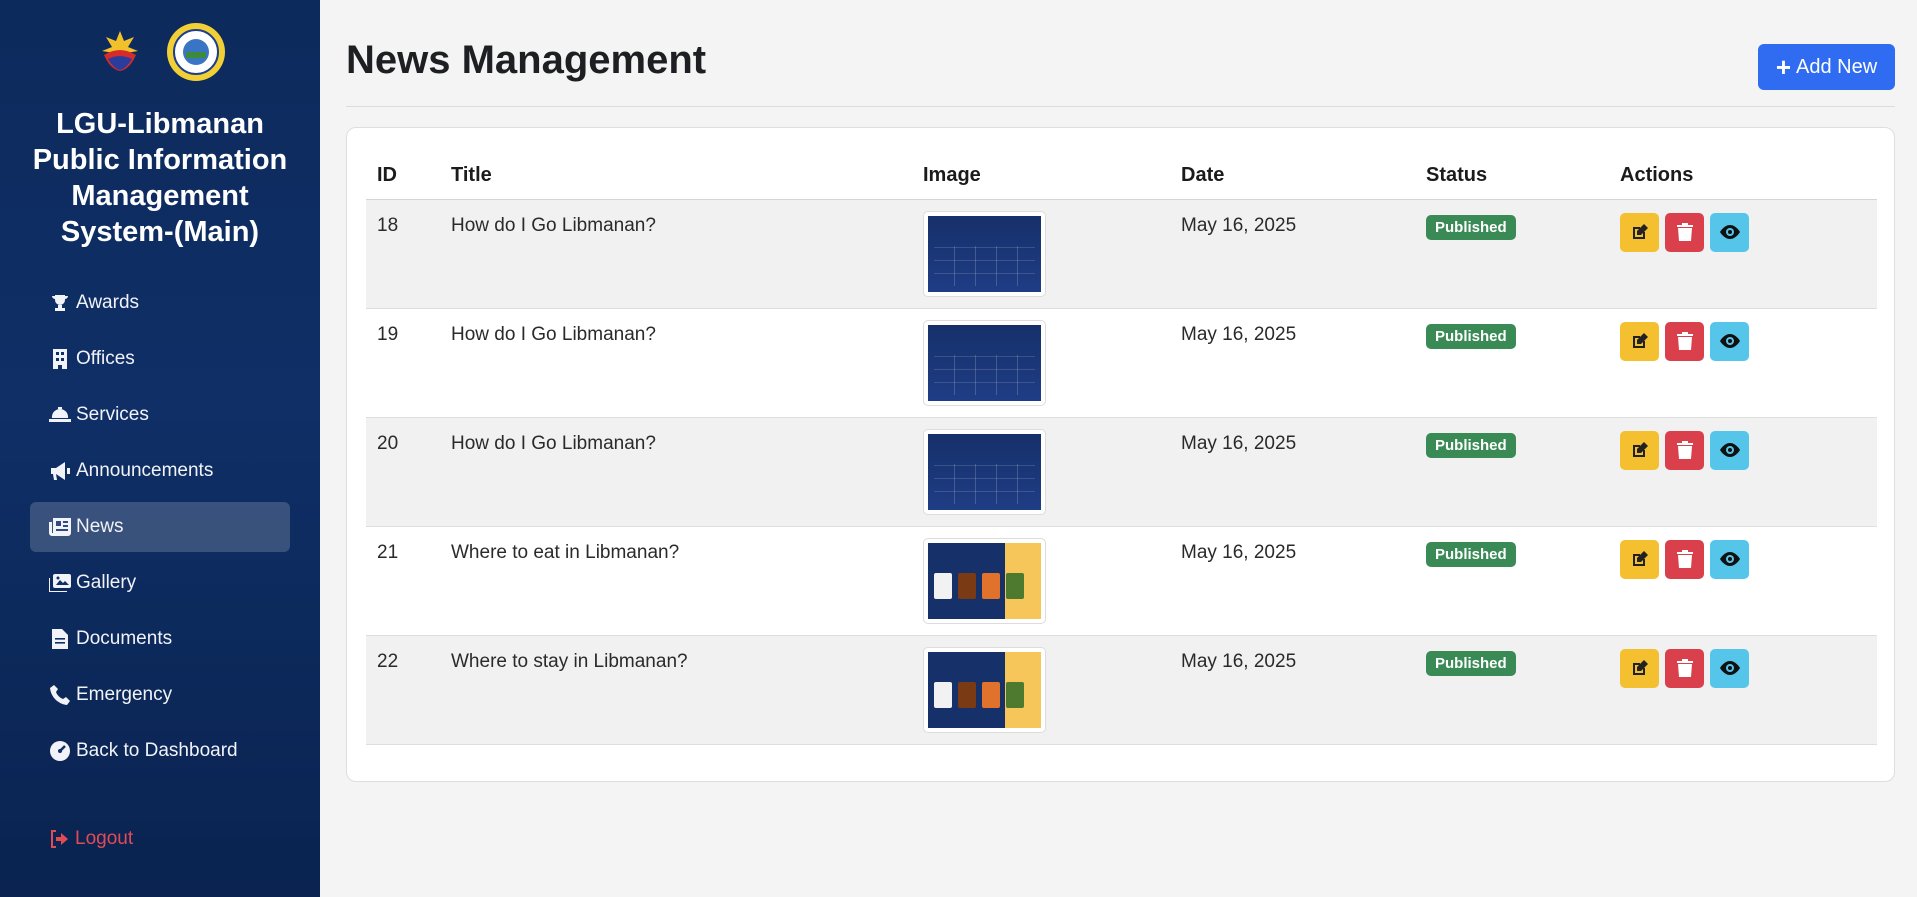 This screenshot has width=1917, height=897. What do you see at coordinates (112, 414) in the screenshot?
I see `sidebar-item-label: Services` at bounding box center [112, 414].